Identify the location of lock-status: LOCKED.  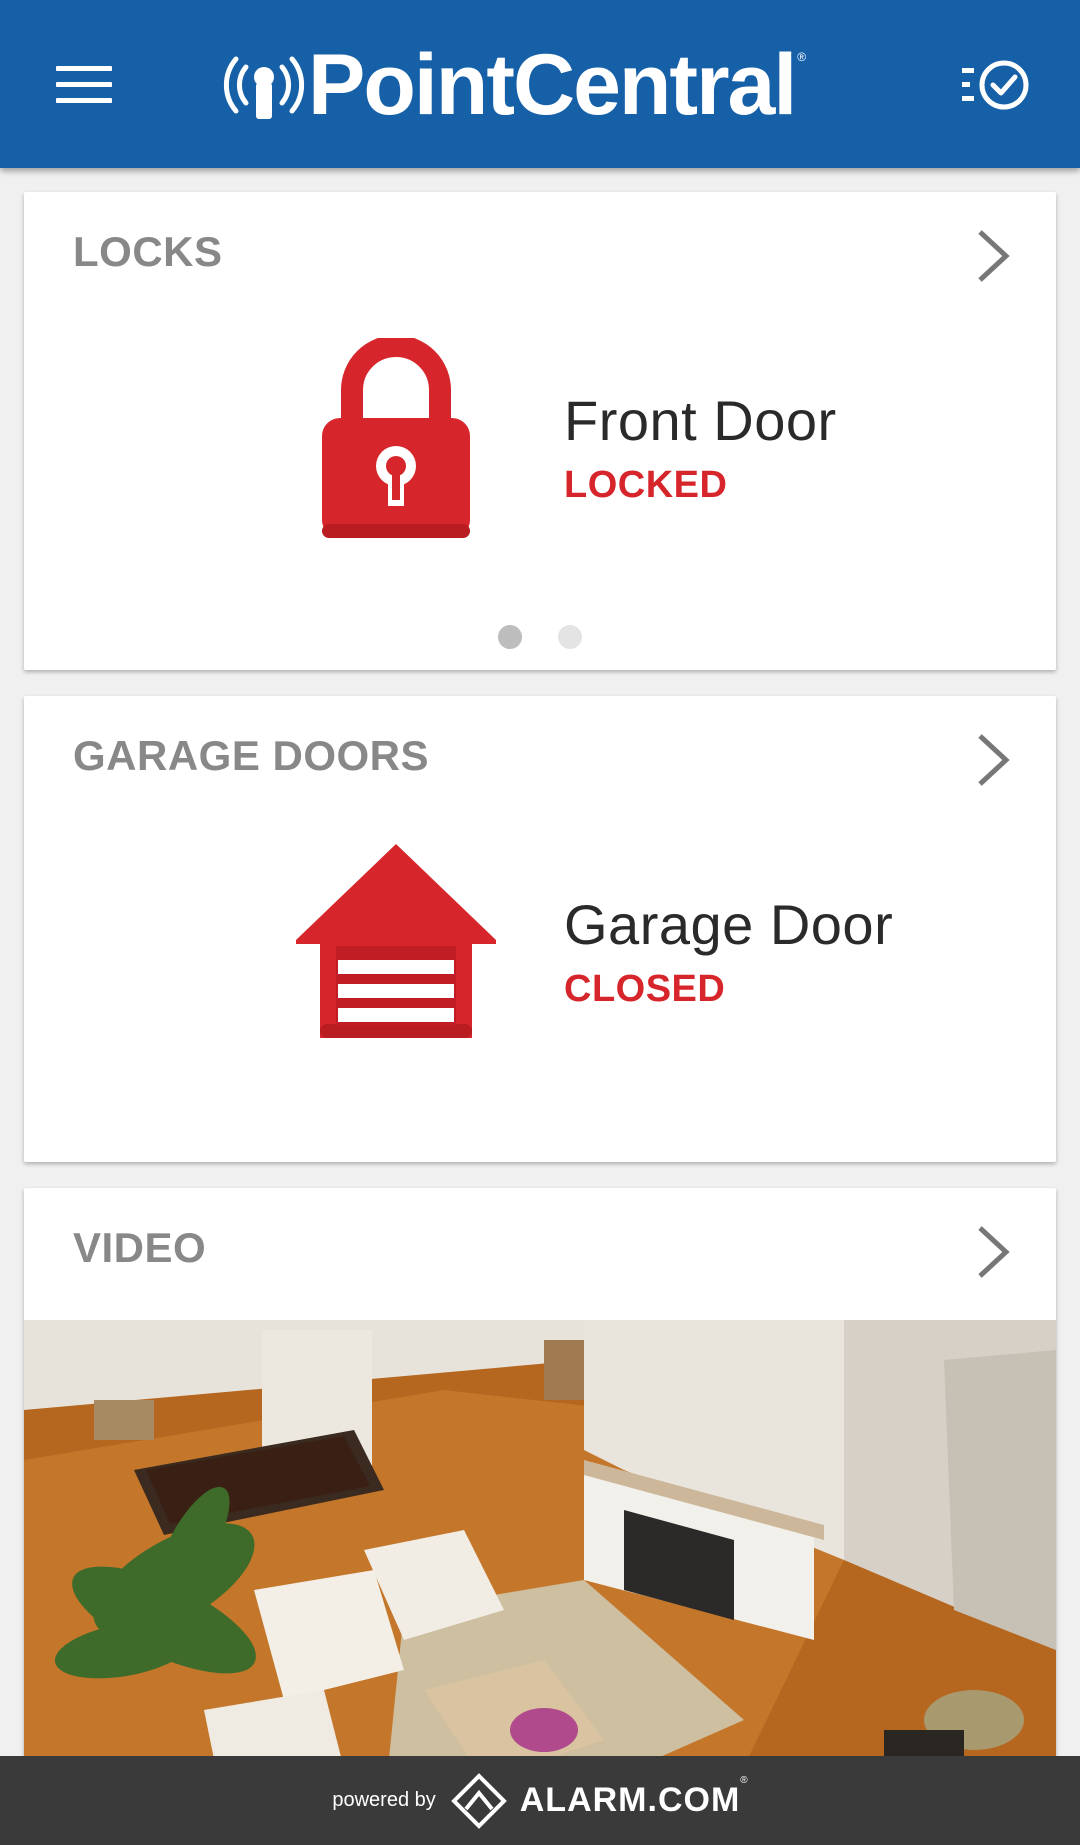
(646, 485).